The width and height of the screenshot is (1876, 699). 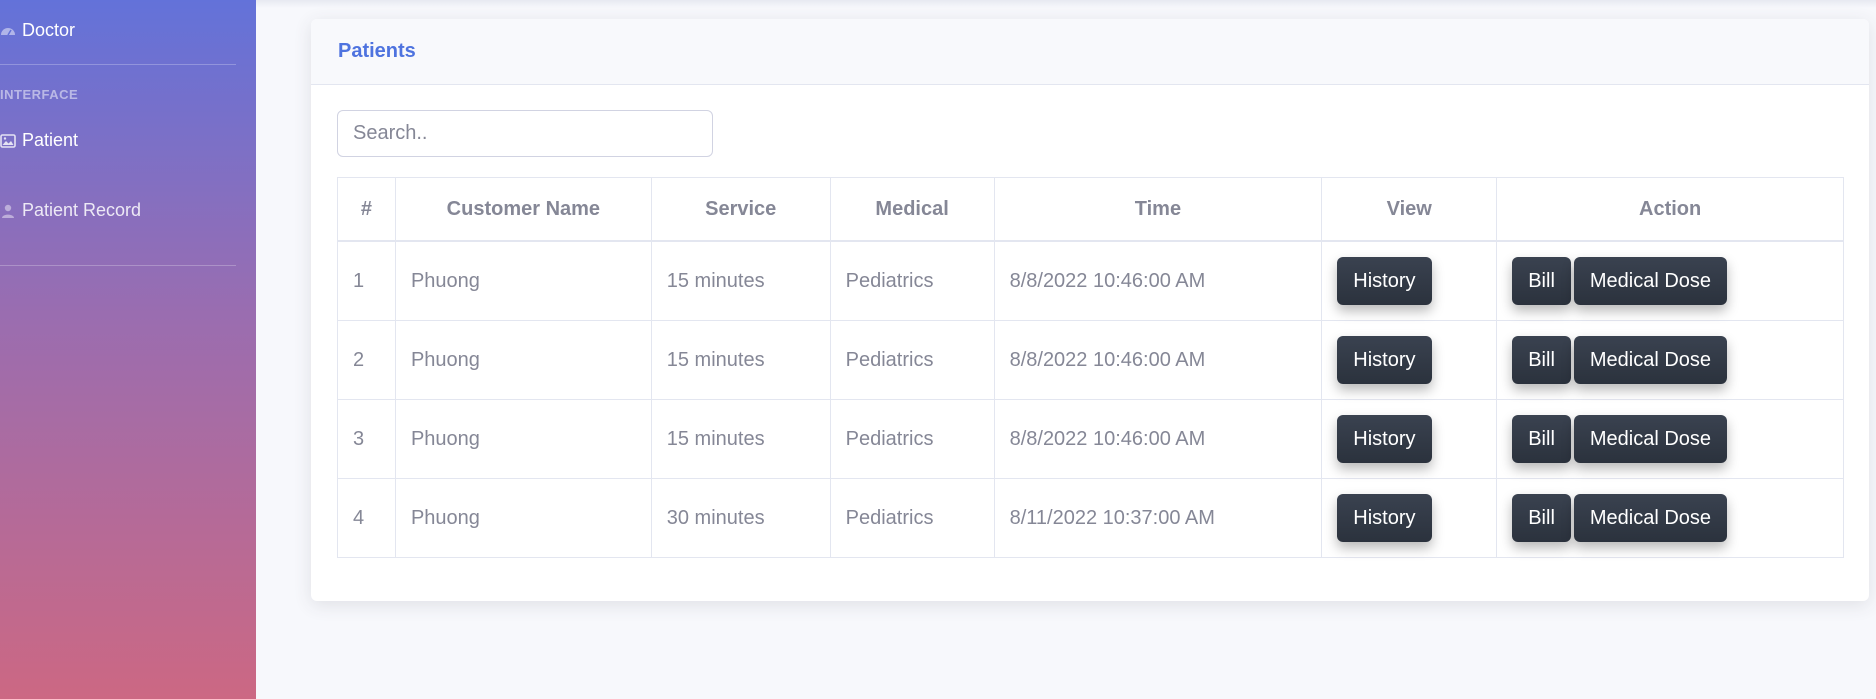 I want to click on sidebar: Doctor INTERFACE Patient Patient Record, so click(x=128, y=349).